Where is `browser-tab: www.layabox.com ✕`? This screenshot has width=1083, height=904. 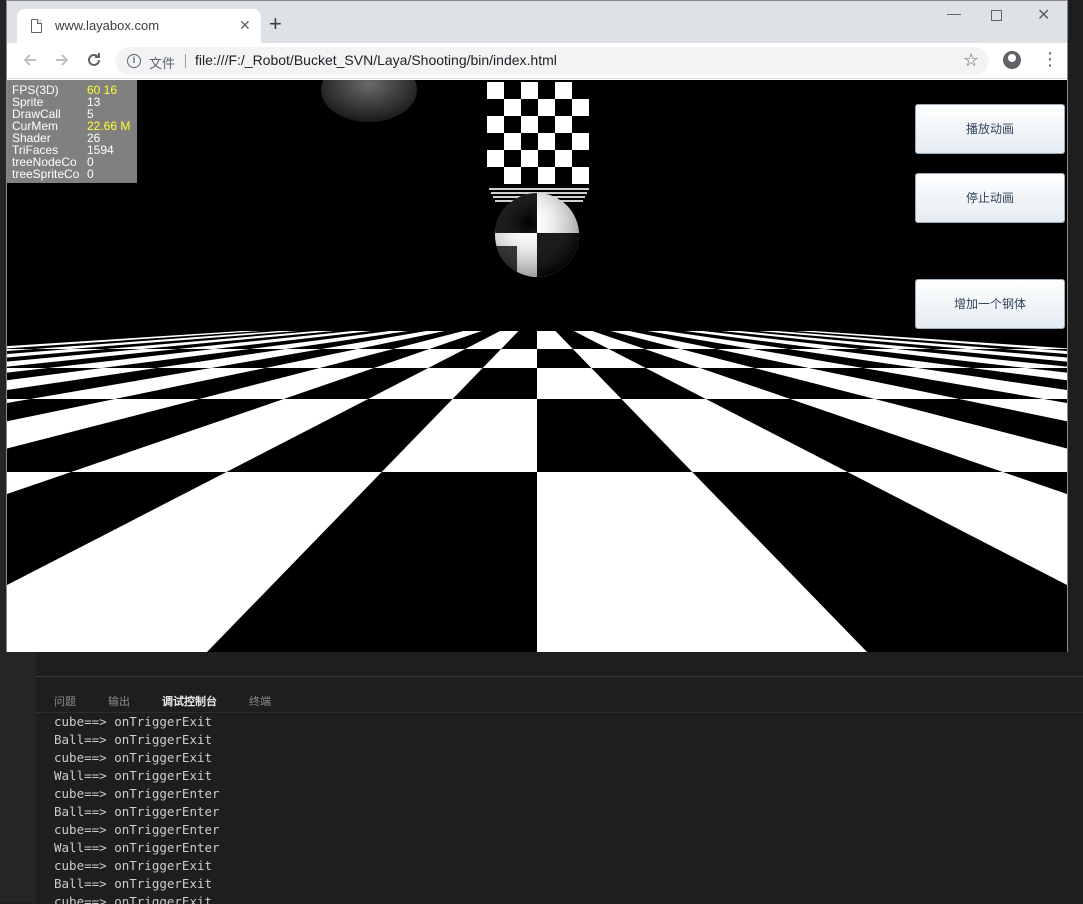 browser-tab: www.layabox.com ✕ is located at coordinates (139, 26).